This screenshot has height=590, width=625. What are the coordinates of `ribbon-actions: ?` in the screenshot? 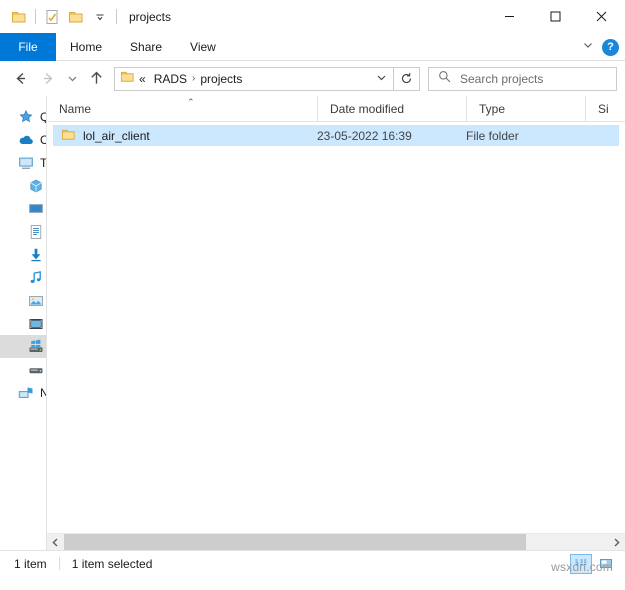 It's located at (600, 47).